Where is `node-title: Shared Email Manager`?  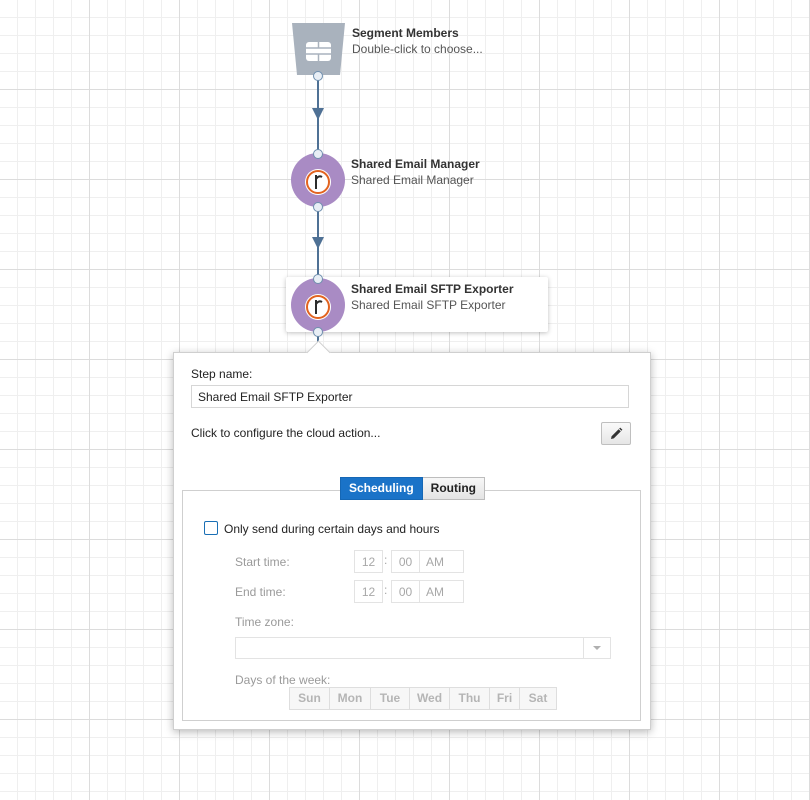
node-title: Shared Email Manager is located at coordinates (415, 164).